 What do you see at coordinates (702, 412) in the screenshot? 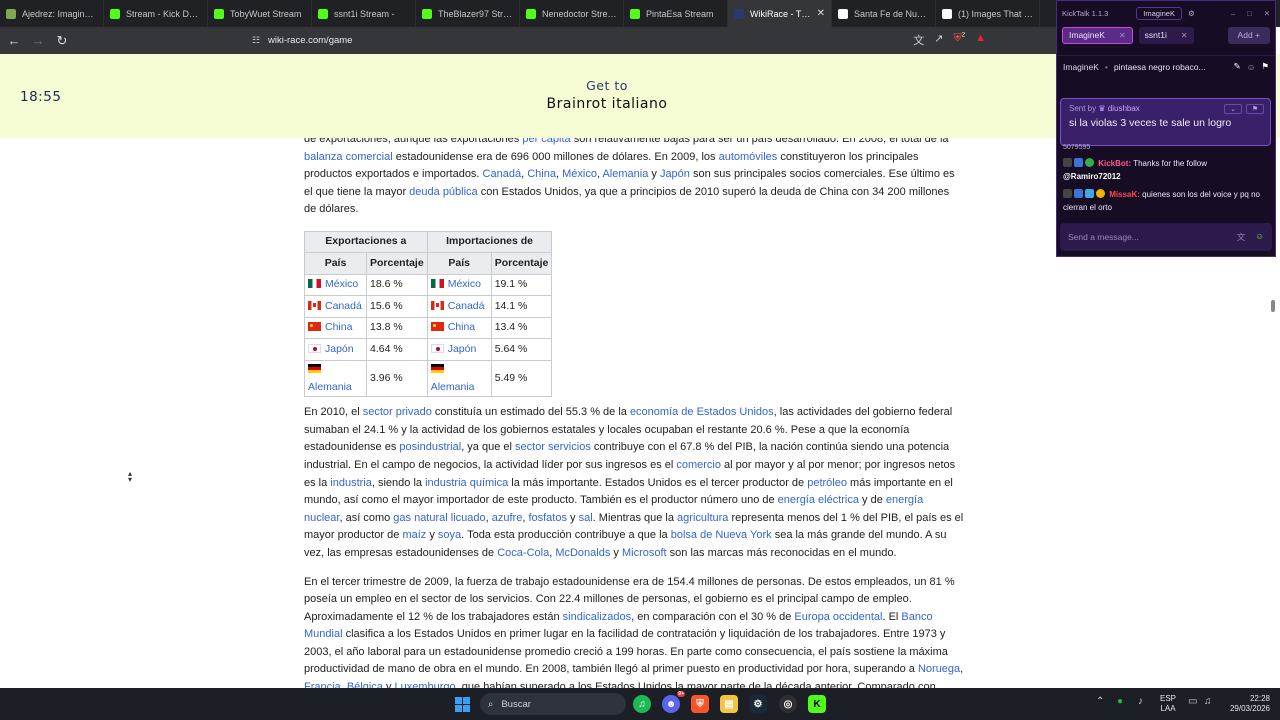
I see `wiki-link: economía de Estados Unidos` at bounding box center [702, 412].